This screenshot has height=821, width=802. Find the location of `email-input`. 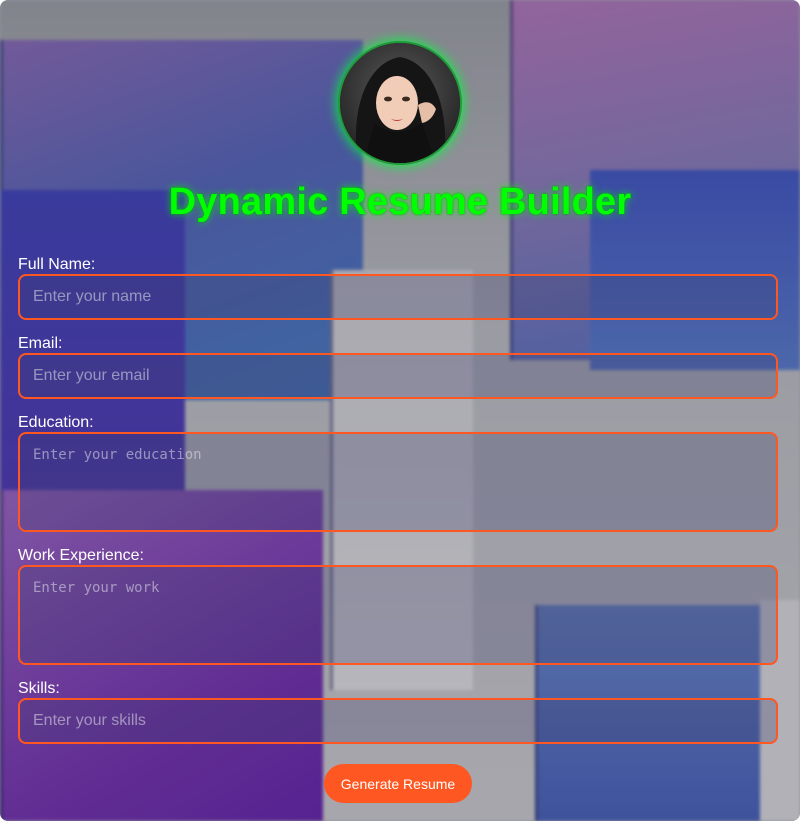

email-input is located at coordinates (398, 376).